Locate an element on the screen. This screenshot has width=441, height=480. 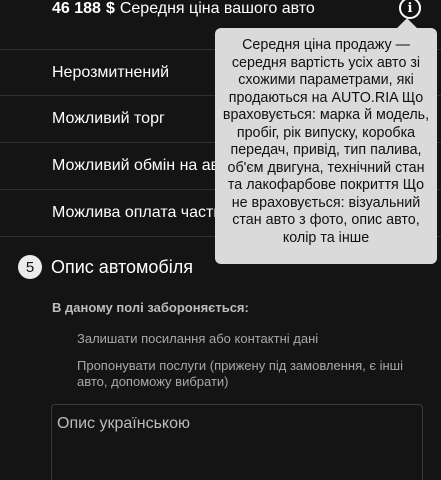
description-section-header: 5 Опис автомобіля is located at coordinates (105, 267).